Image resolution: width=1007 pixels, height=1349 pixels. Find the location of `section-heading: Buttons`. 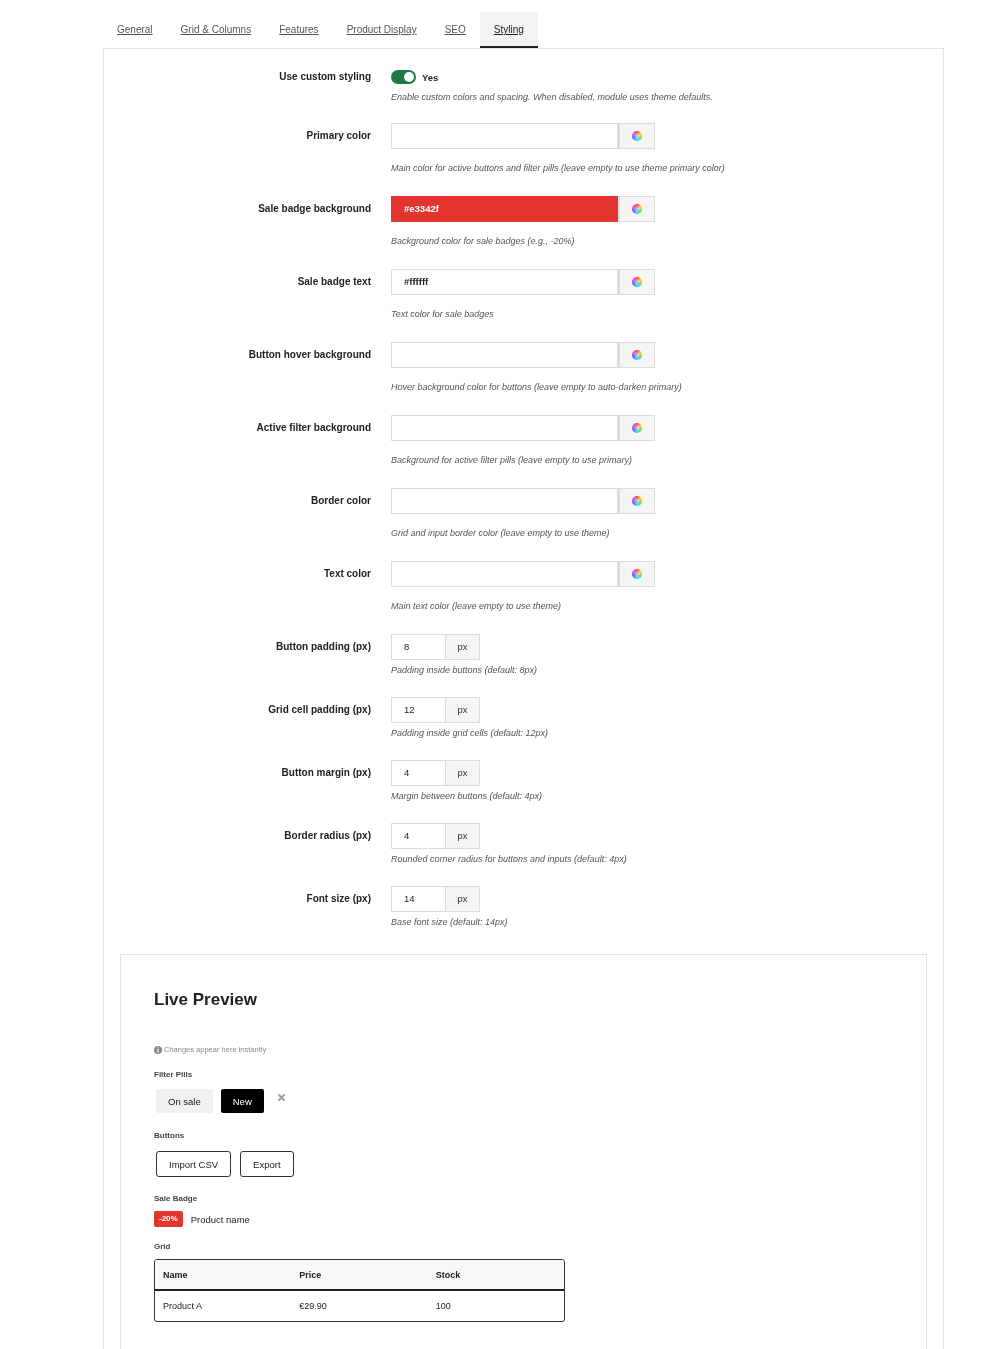

section-heading: Buttons is located at coordinates (169, 1136).